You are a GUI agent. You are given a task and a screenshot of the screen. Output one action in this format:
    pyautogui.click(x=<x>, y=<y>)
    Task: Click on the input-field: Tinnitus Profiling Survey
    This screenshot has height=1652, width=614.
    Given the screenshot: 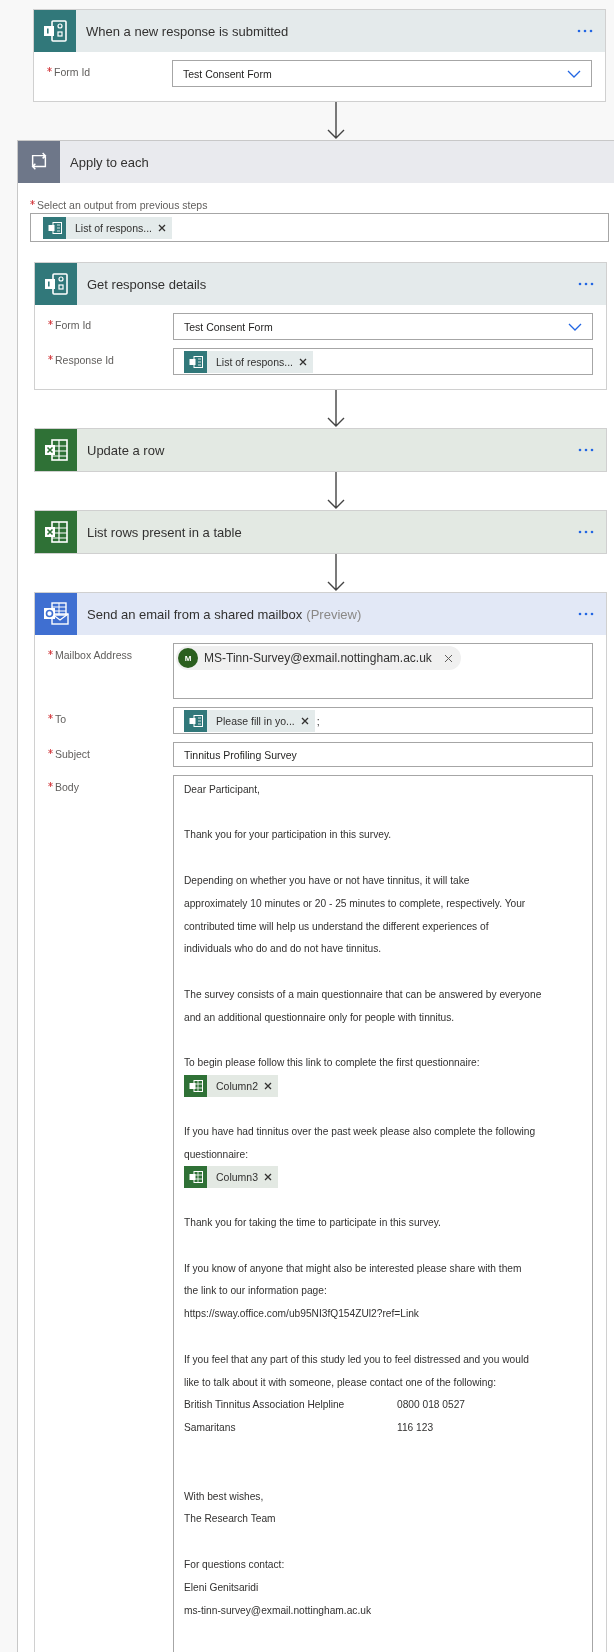 What is the action you would take?
    pyautogui.click(x=383, y=754)
    